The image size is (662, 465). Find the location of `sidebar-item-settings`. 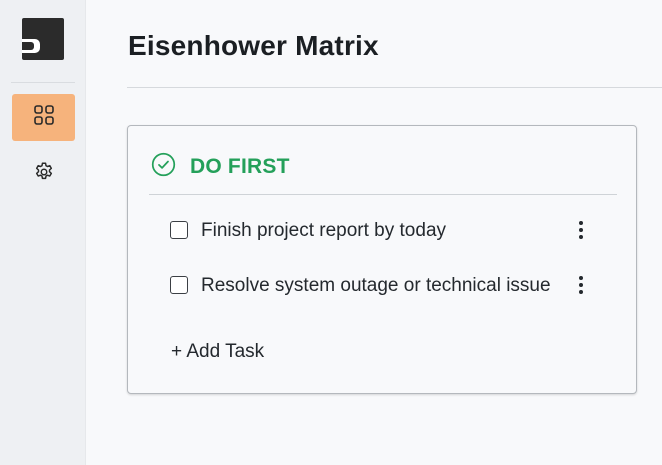

sidebar-item-settings is located at coordinates (43, 174).